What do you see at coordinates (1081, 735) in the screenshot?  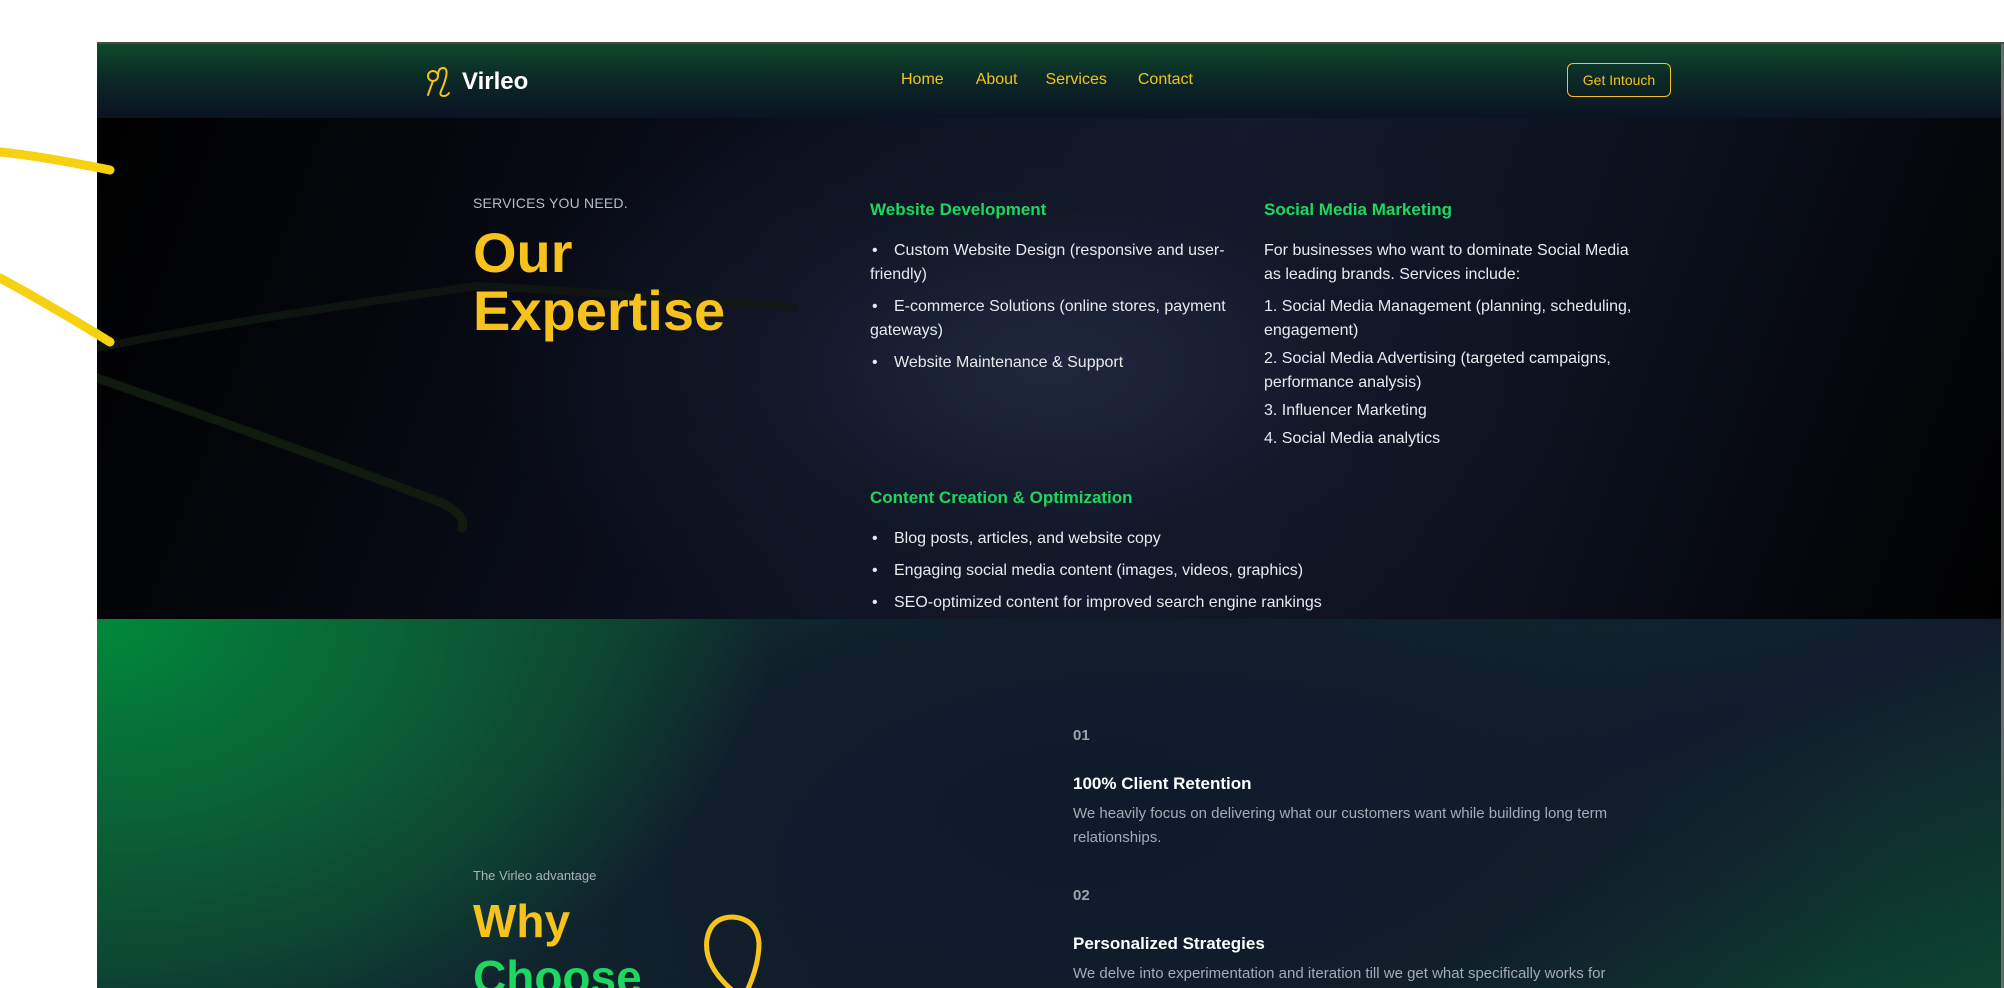 I see `feature-number: 01` at bounding box center [1081, 735].